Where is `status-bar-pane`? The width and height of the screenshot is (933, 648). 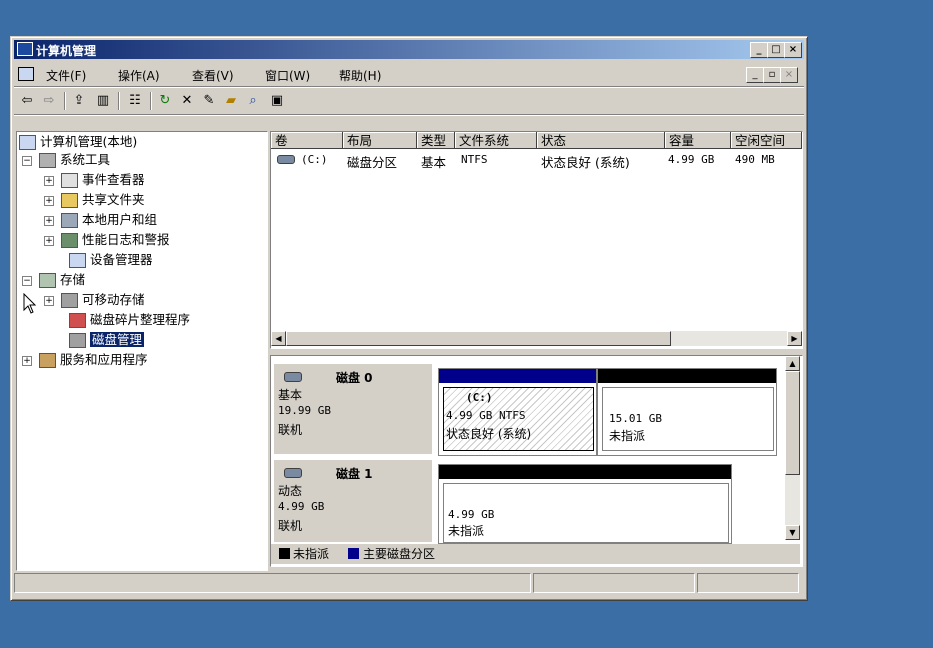
status-bar-pane is located at coordinates (748, 583).